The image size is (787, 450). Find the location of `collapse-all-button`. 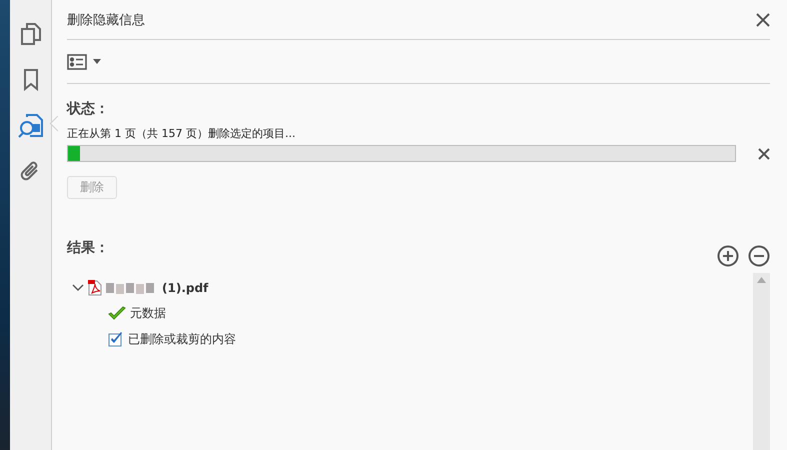

collapse-all-button is located at coordinates (759, 256).